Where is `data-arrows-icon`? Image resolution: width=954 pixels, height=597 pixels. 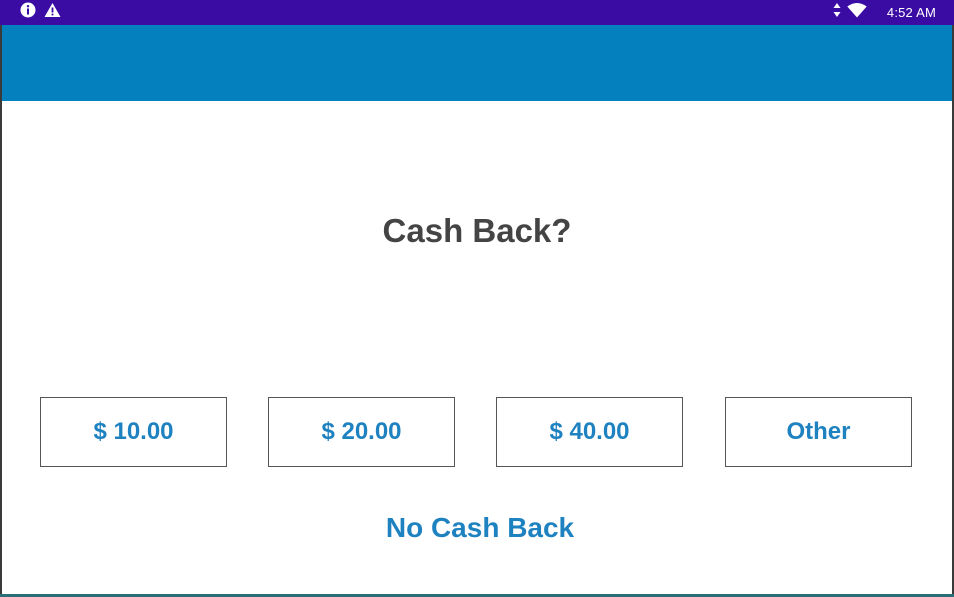
data-arrows-icon is located at coordinates (837, 12).